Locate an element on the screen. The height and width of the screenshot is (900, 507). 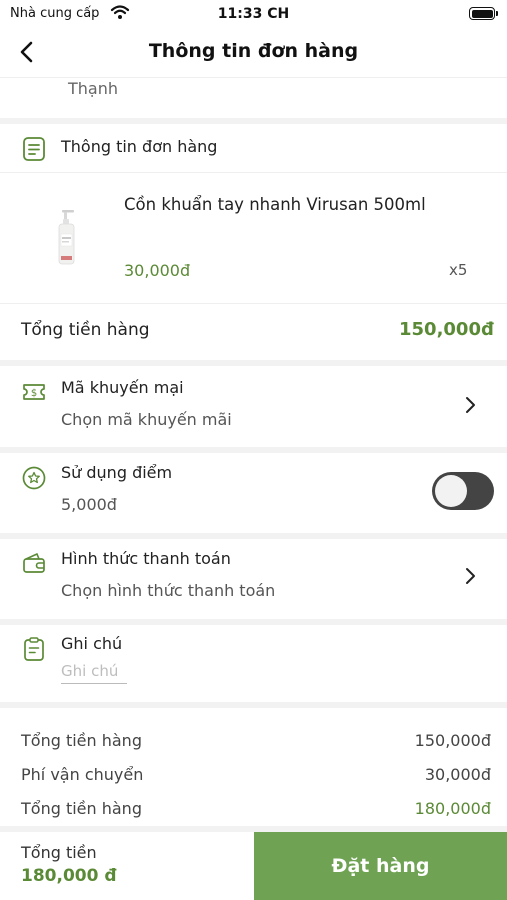
points-title: Sử dụng điểm is located at coordinates (117, 472).